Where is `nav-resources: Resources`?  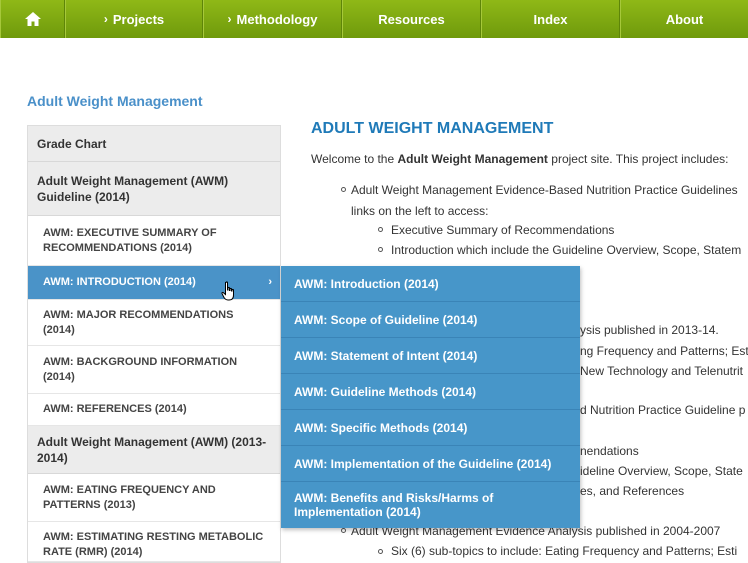 nav-resources: Resources is located at coordinates (411, 19).